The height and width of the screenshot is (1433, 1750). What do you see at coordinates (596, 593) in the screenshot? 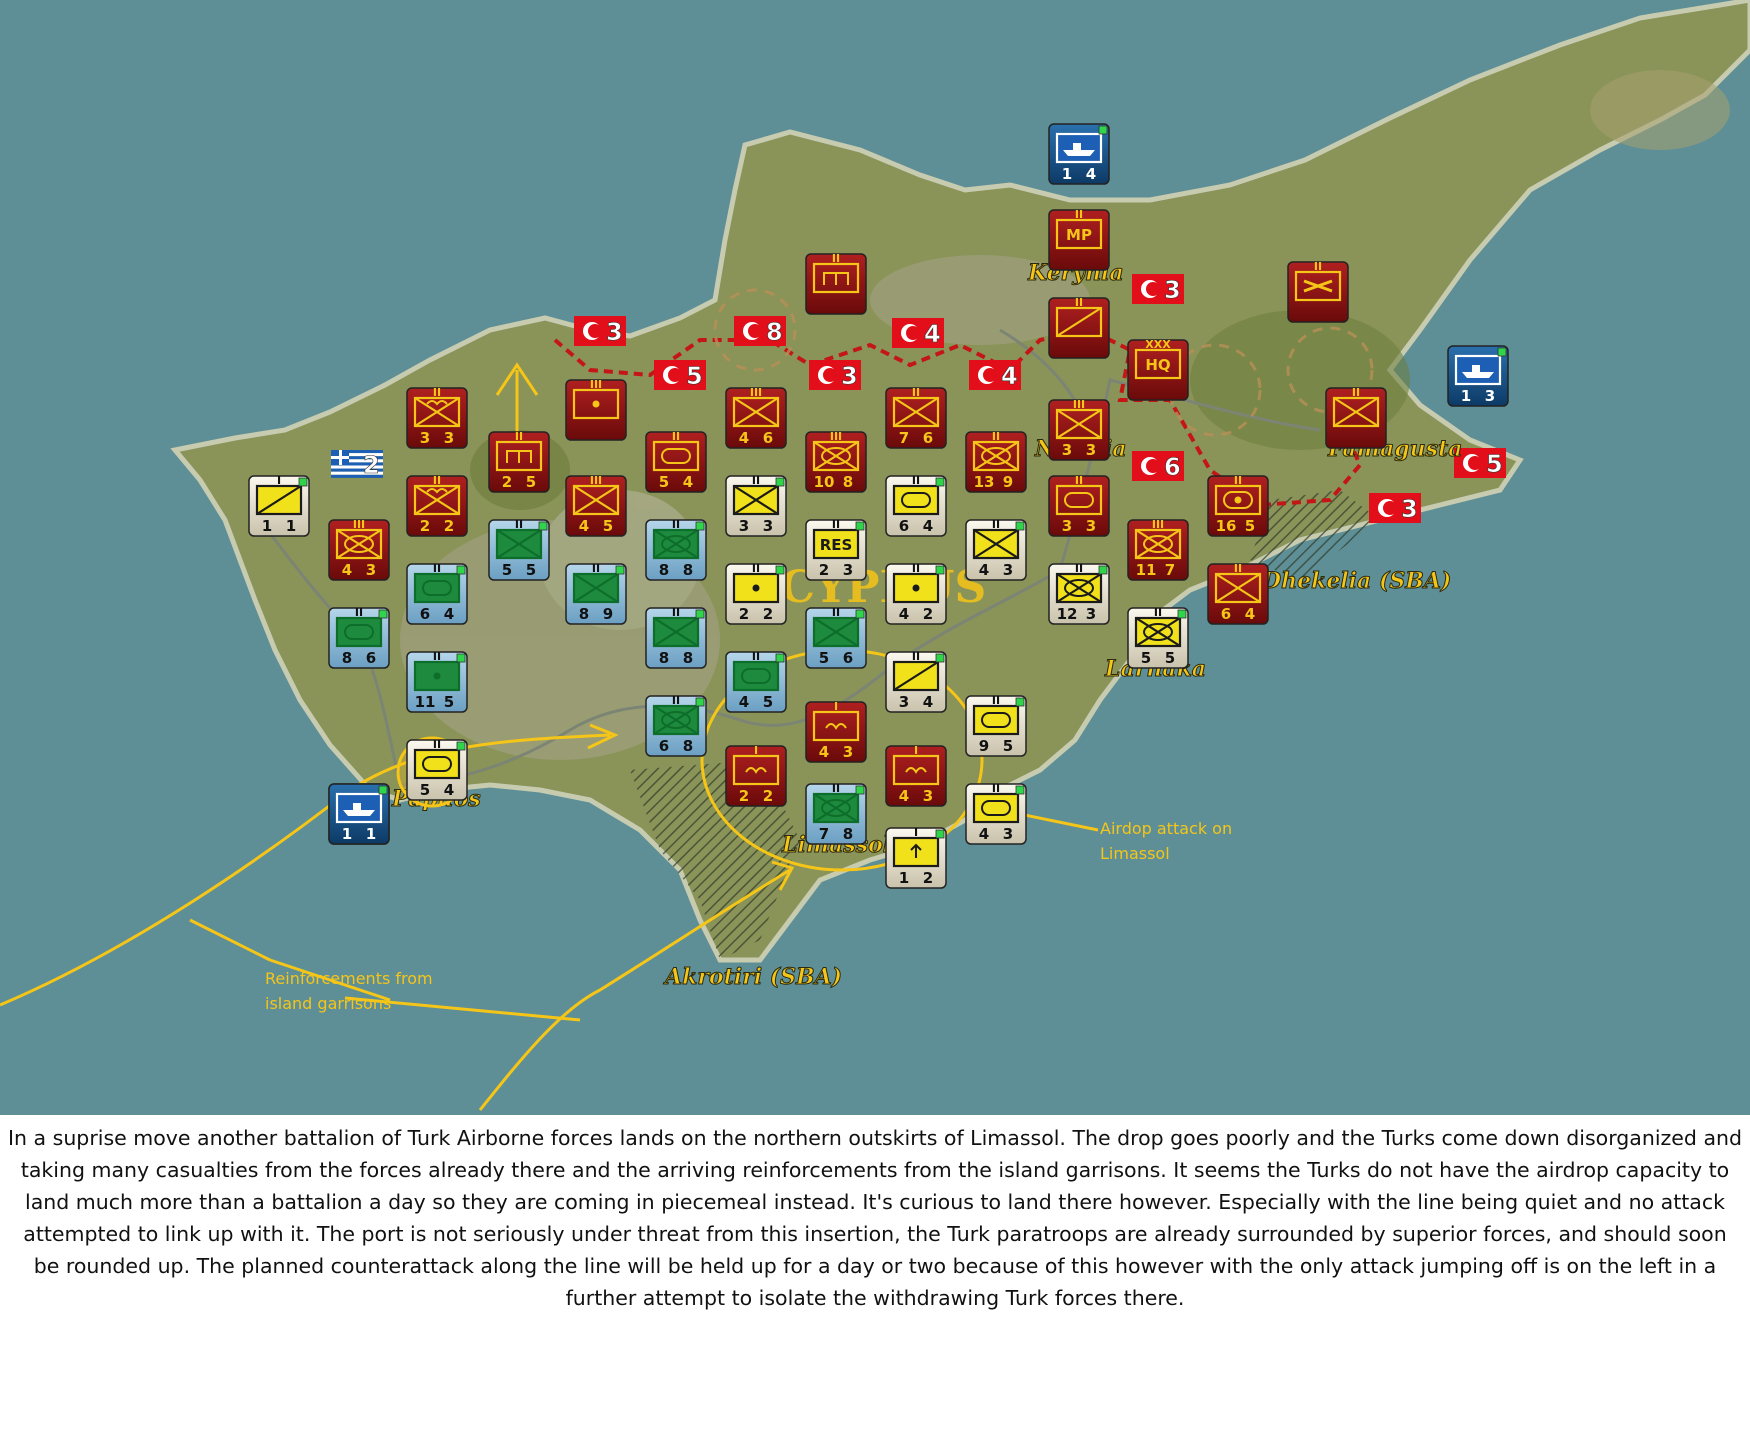
I see `unit-counter-greek: II8 9` at bounding box center [596, 593].